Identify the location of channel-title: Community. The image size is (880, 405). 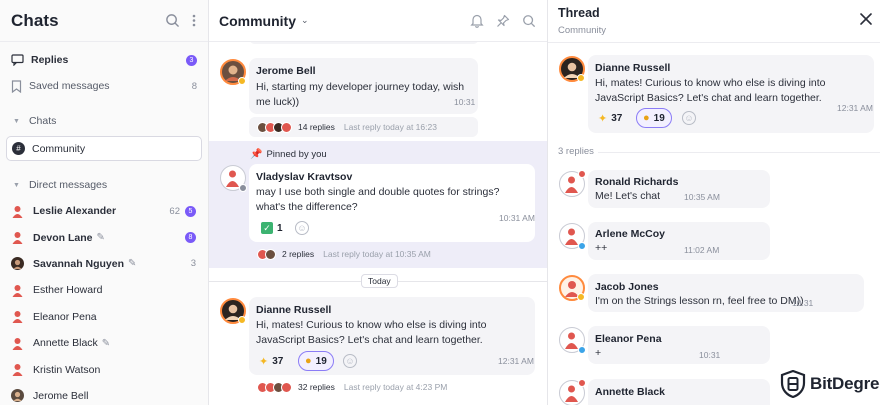
(257, 21).